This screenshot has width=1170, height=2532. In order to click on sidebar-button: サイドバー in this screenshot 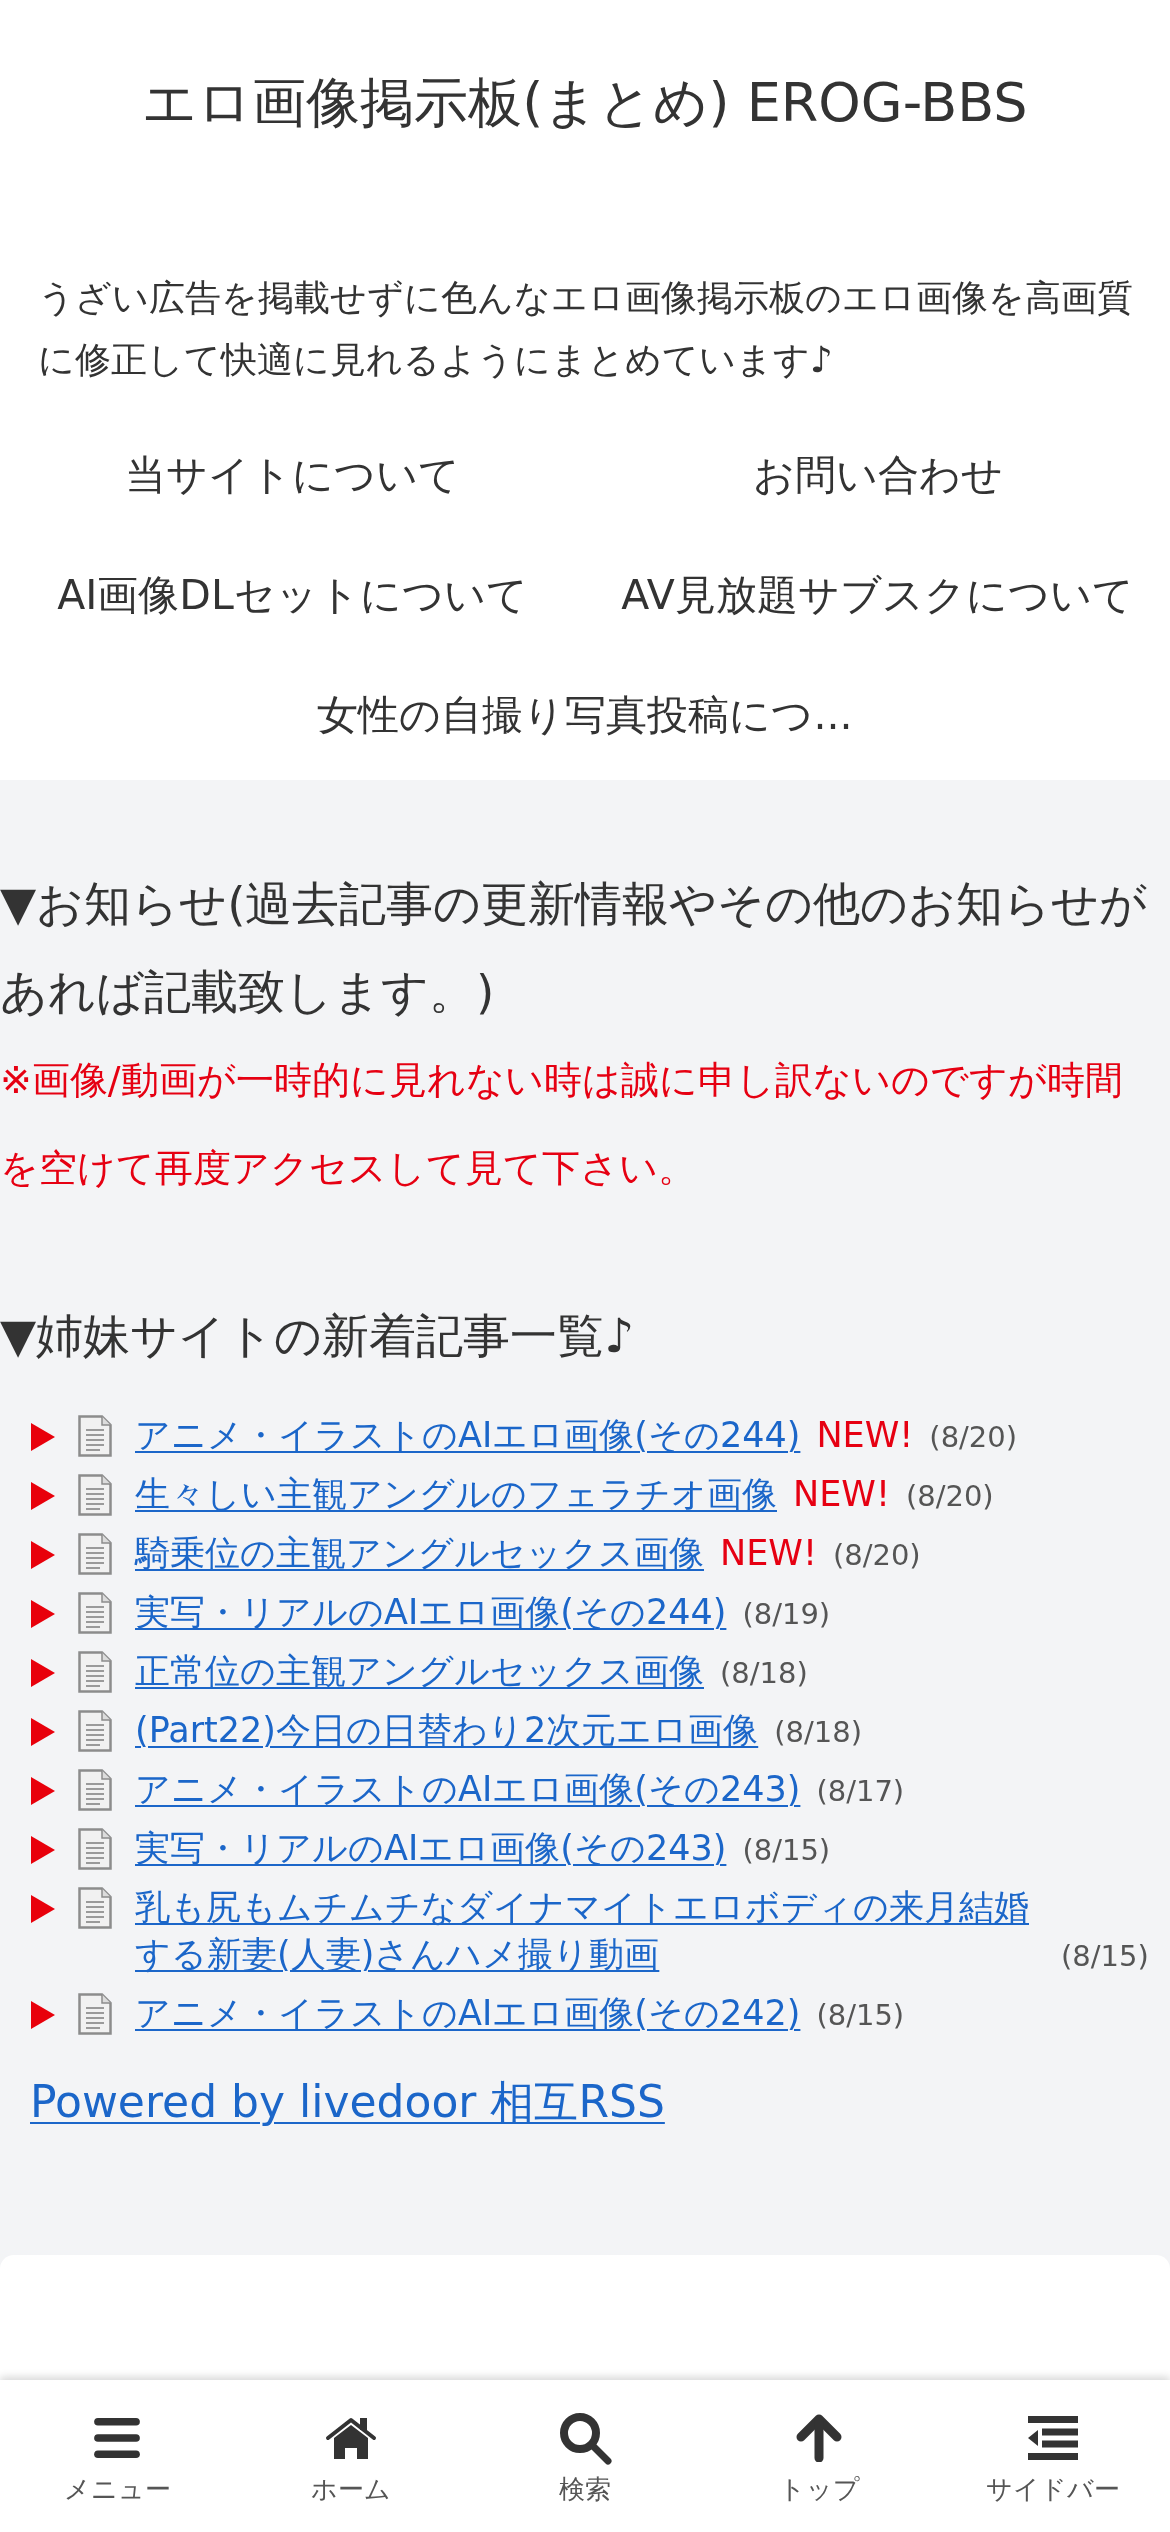, I will do `click(1053, 2457)`.